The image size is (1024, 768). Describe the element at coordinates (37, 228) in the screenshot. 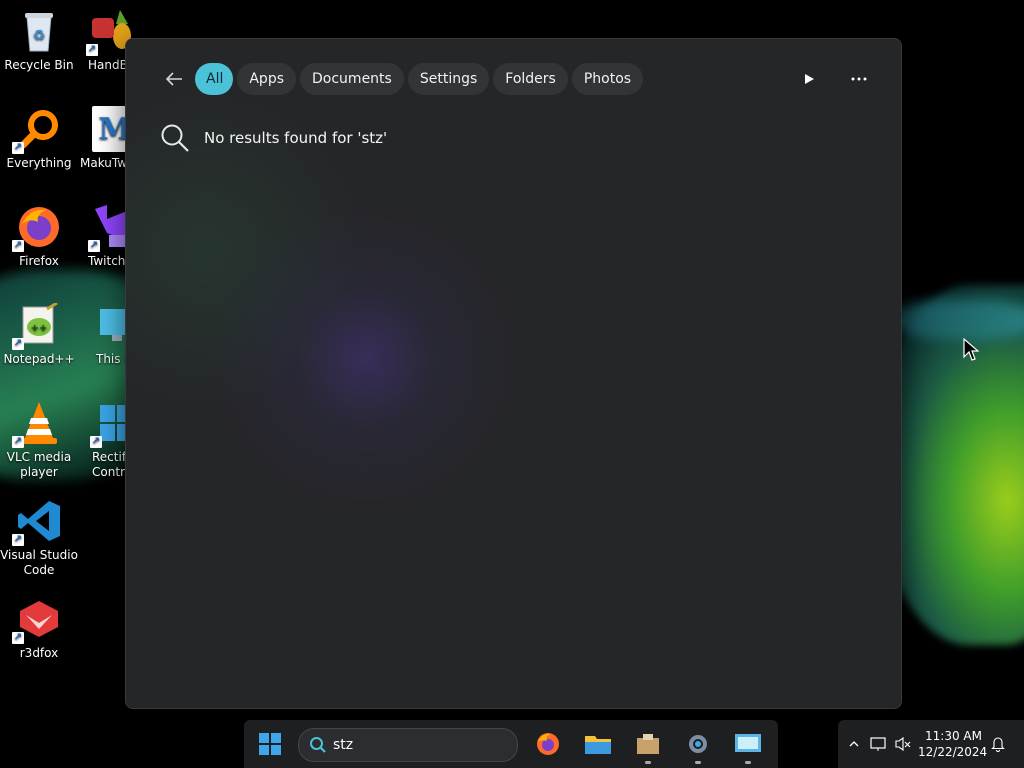

I see `firefox-icon: ↗` at that location.